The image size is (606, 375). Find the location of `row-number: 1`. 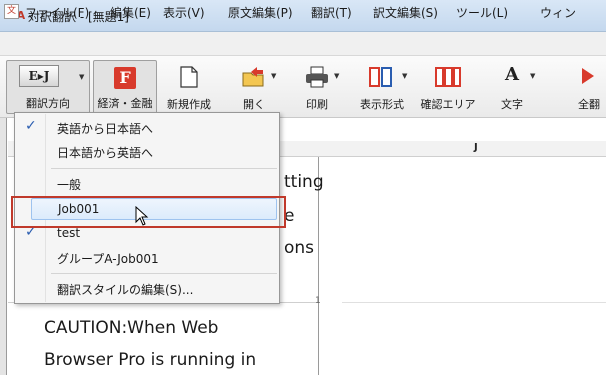

row-number: 1 is located at coordinates (318, 301).